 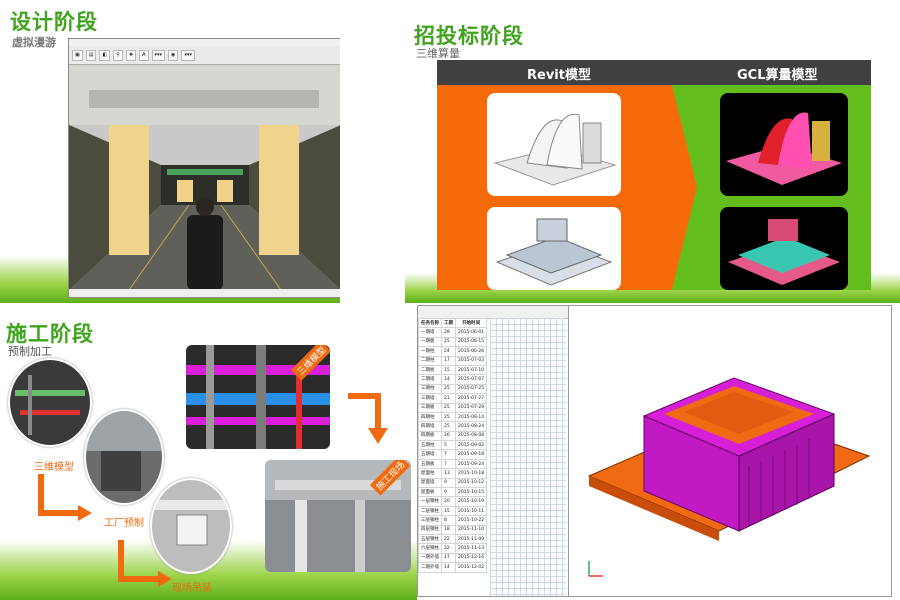 I want to click on table-cell: 2015-10-15, so click(x=471, y=492).